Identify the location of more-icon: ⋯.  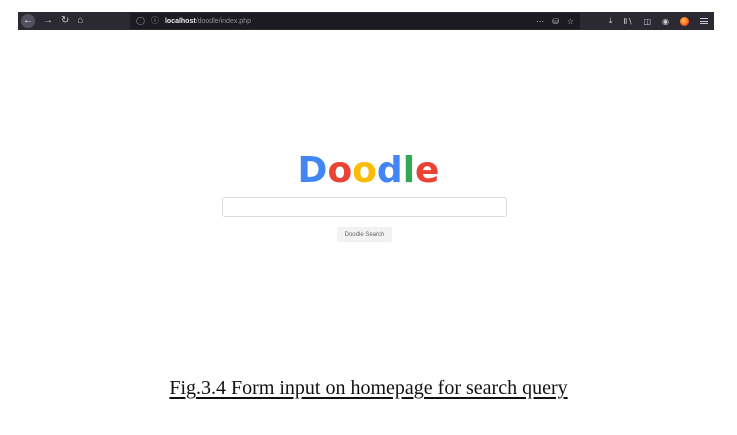
(540, 21).